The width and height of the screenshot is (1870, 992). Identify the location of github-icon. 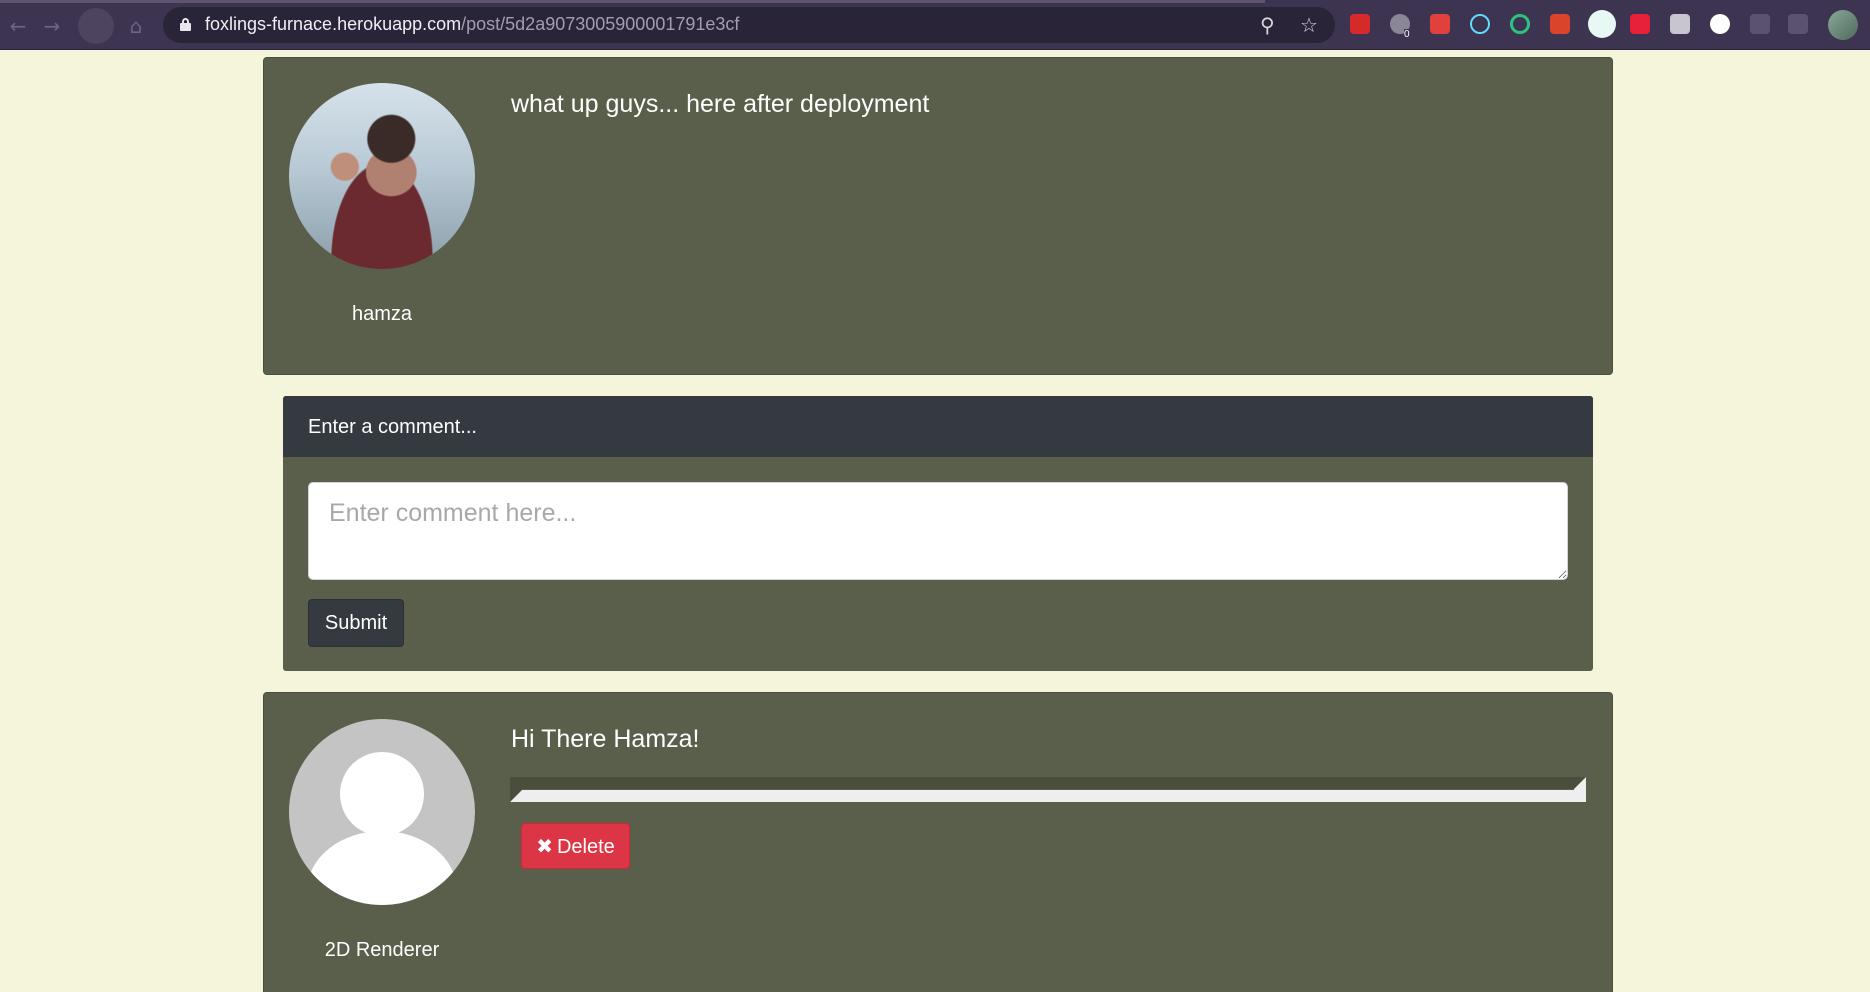
(1720, 24).